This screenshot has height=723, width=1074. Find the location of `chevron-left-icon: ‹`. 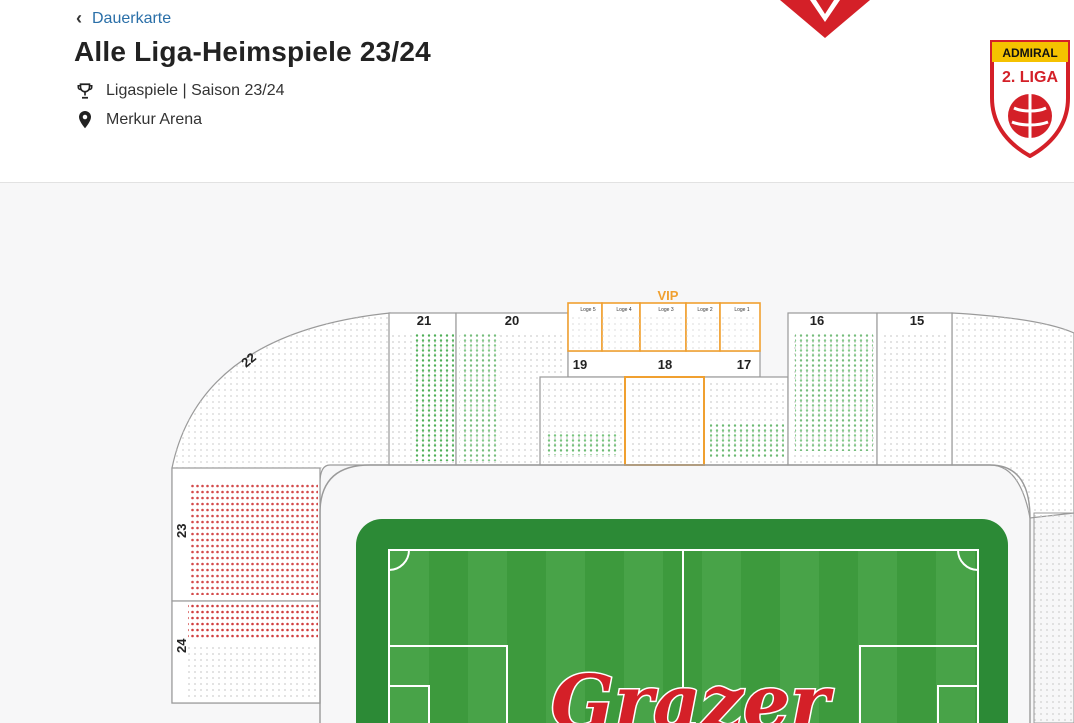

chevron-left-icon: ‹ is located at coordinates (79, 18).